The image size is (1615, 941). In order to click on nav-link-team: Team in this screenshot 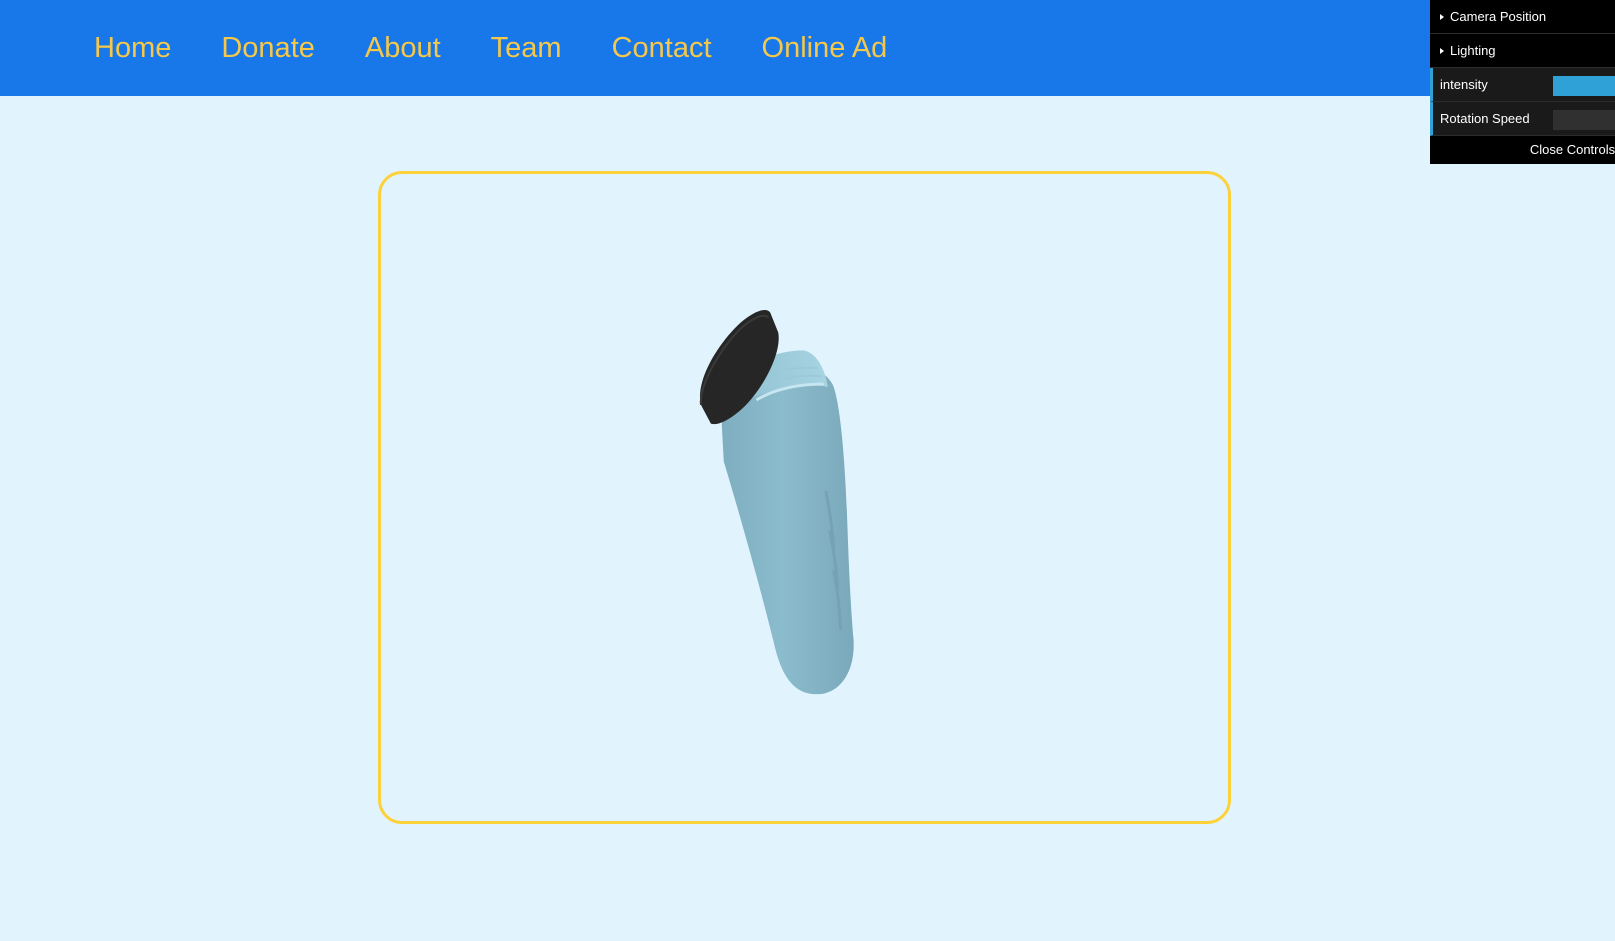, I will do `click(526, 48)`.